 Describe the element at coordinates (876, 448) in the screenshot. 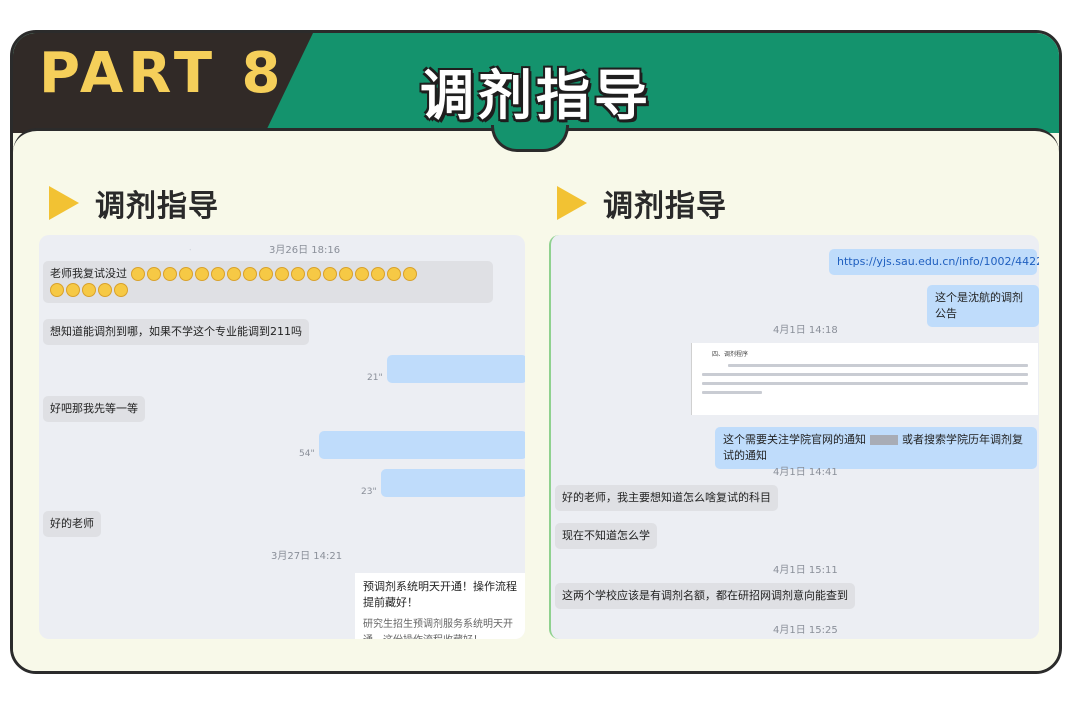

I see `message-bubble: 这个需要关注学院官网的通知 或者搜索学院历年调剂复试的通知` at that location.